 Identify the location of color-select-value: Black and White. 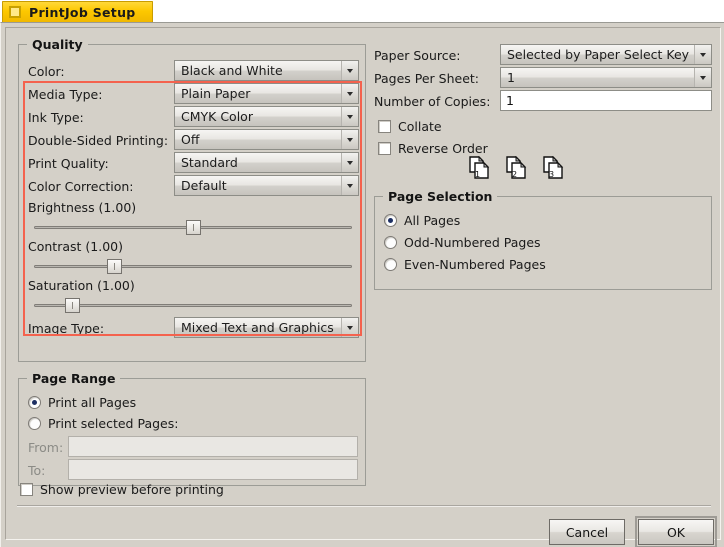
(232, 70).